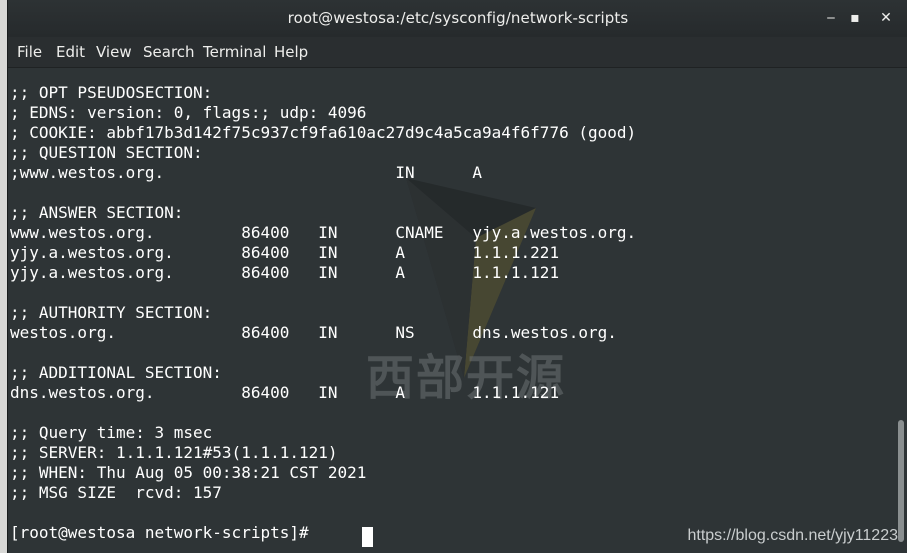 The image size is (907, 553). Describe the element at coordinates (164, 533) in the screenshot. I see `command-prompt: [root@westosa network-scripts]#` at that location.